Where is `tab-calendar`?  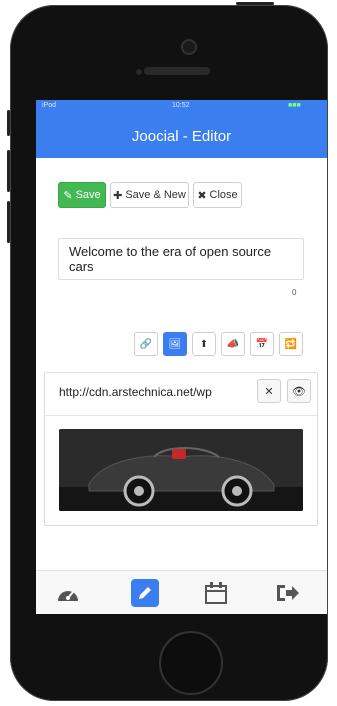 tab-calendar is located at coordinates (216, 593).